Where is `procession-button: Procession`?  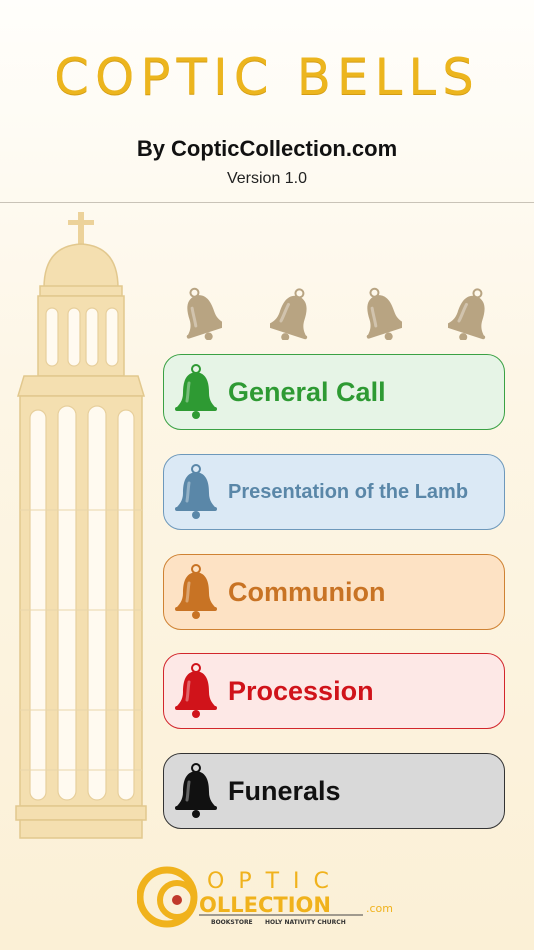 procession-button: Procession is located at coordinates (334, 691).